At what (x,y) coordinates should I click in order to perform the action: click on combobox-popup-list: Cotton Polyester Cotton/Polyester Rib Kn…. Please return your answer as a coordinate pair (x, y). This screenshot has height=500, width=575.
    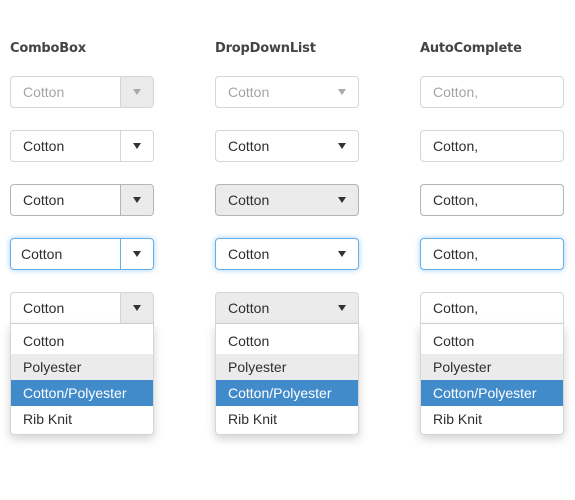
    Looking at the image, I should click on (82, 379).